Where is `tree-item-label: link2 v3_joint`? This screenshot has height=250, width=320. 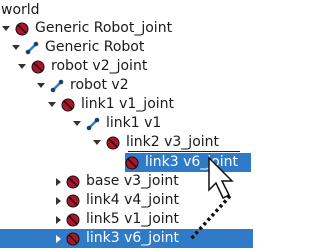 tree-item-label: link2 v3_joint is located at coordinates (173, 142).